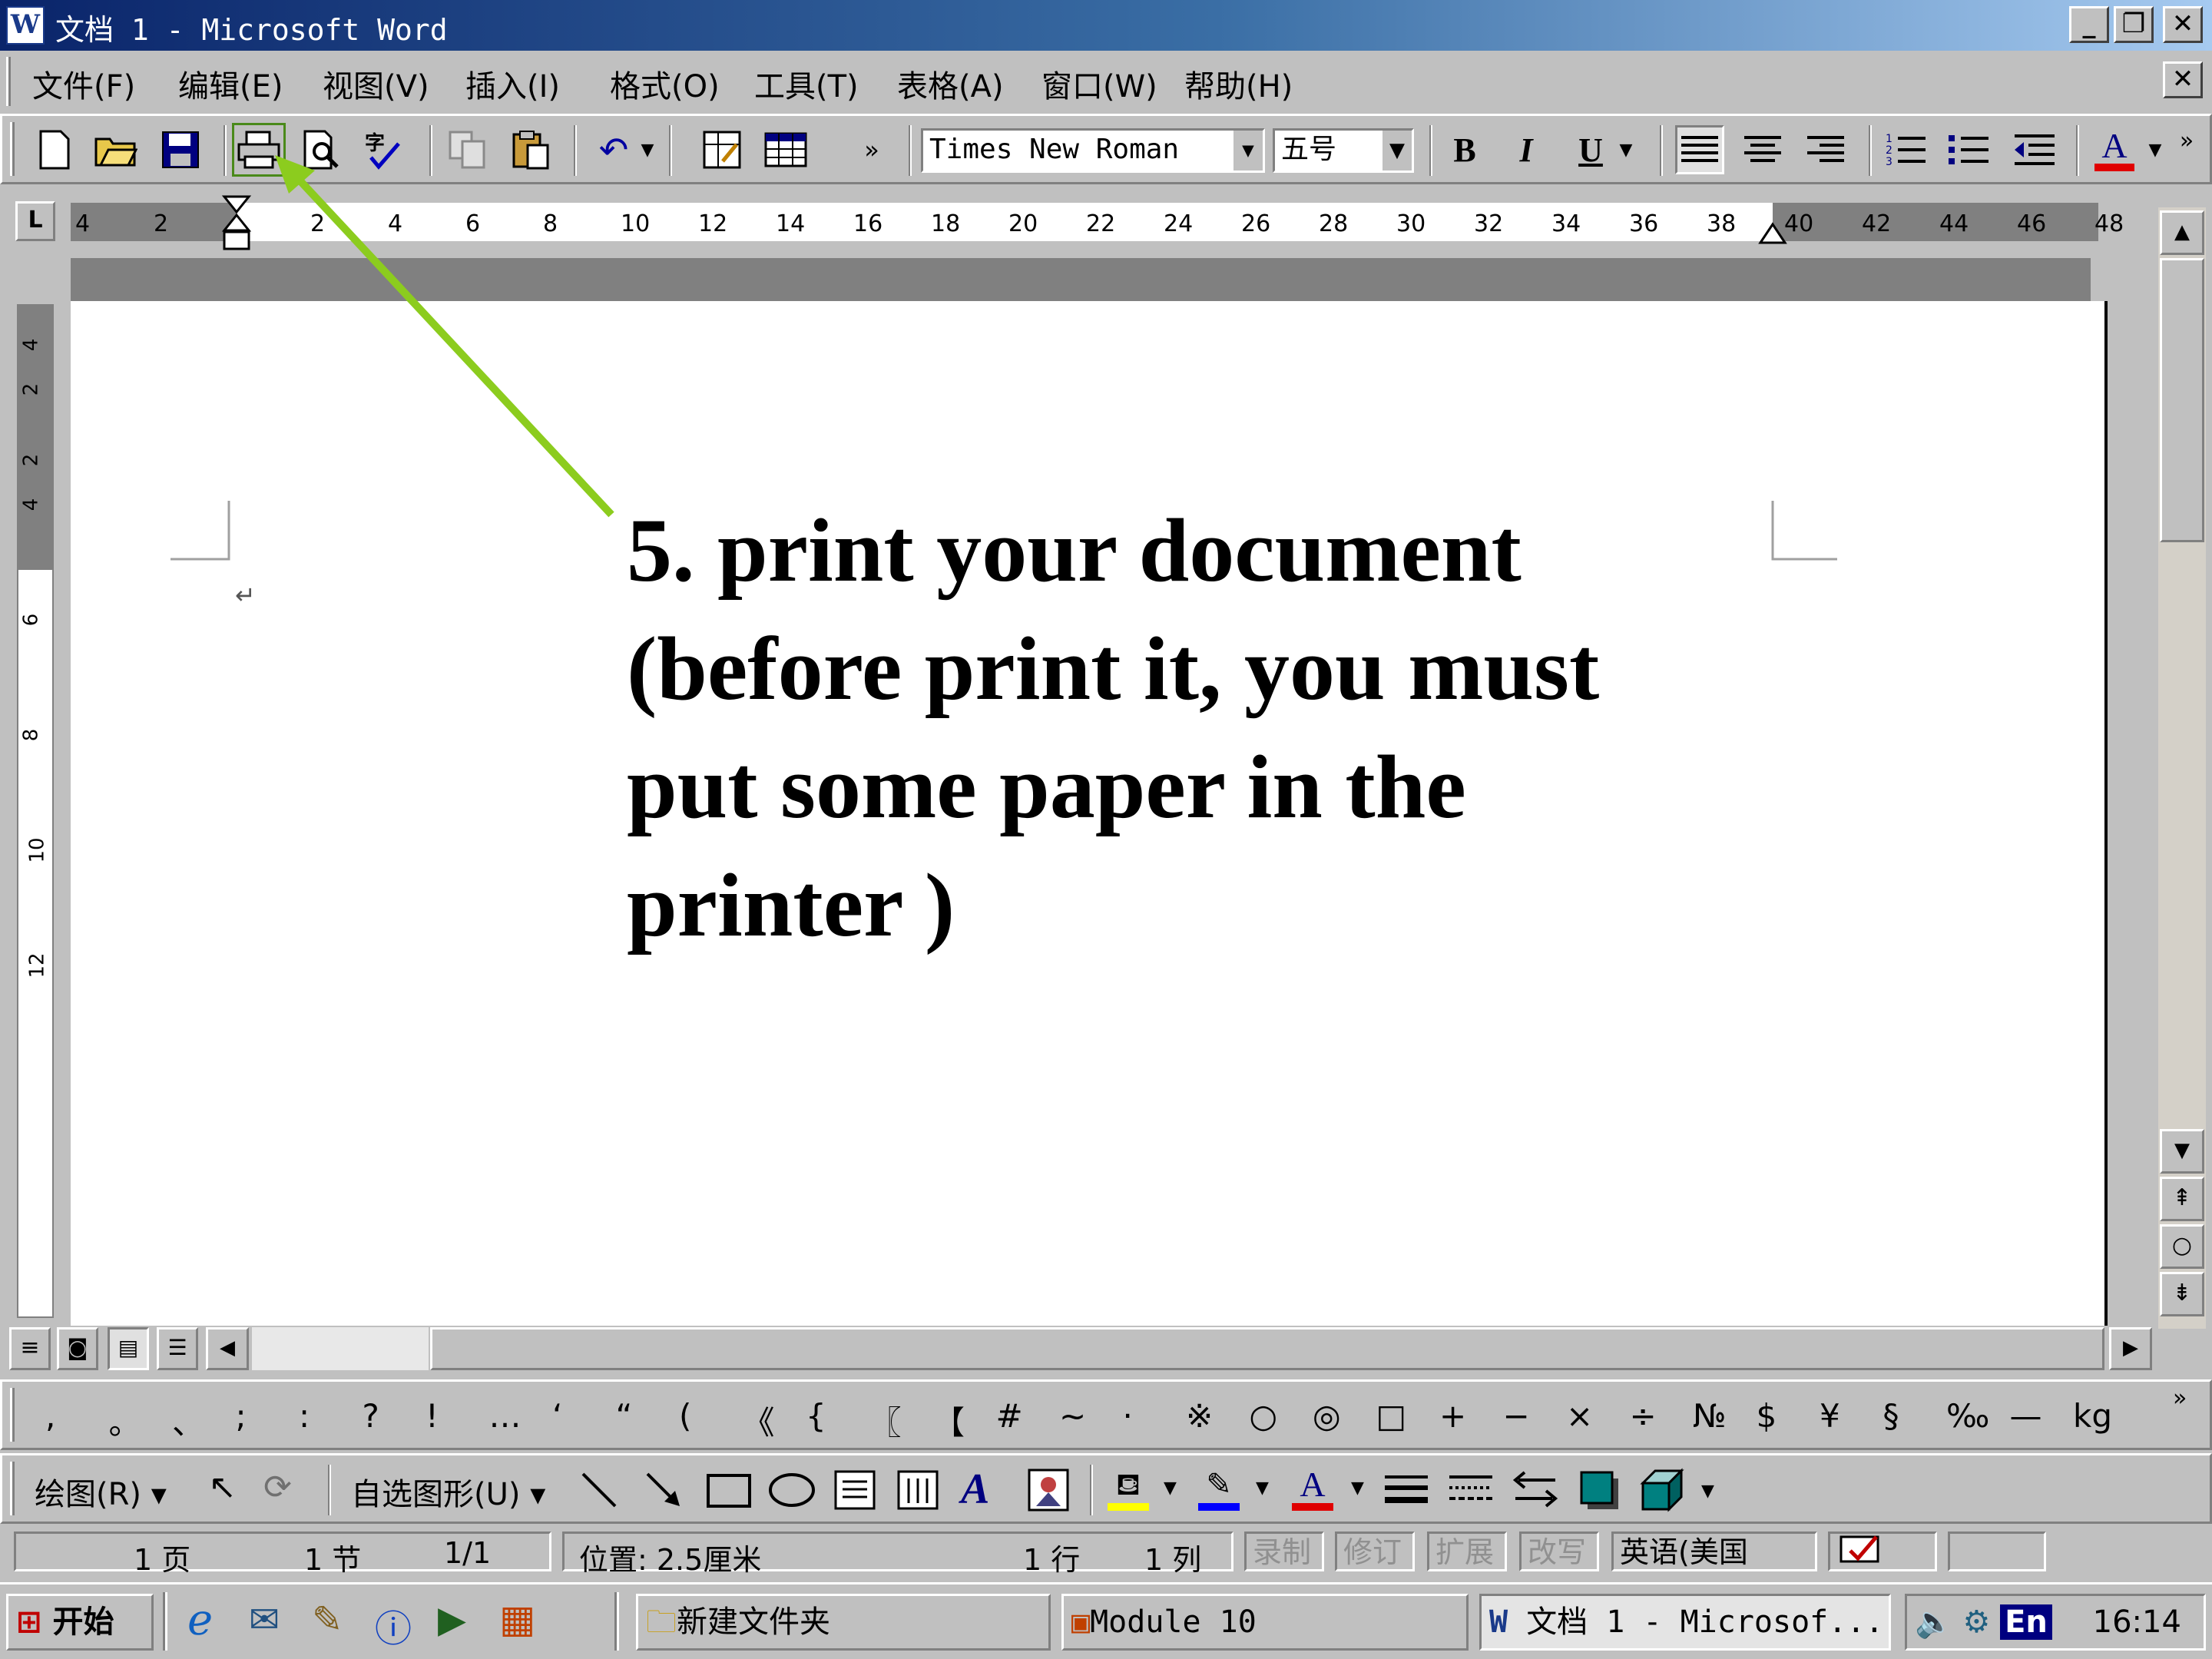  What do you see at coordinates (80, 1623) in the screenshot?
I see `start-button: ⊞ 开始` at bounding box center [80, 1623].